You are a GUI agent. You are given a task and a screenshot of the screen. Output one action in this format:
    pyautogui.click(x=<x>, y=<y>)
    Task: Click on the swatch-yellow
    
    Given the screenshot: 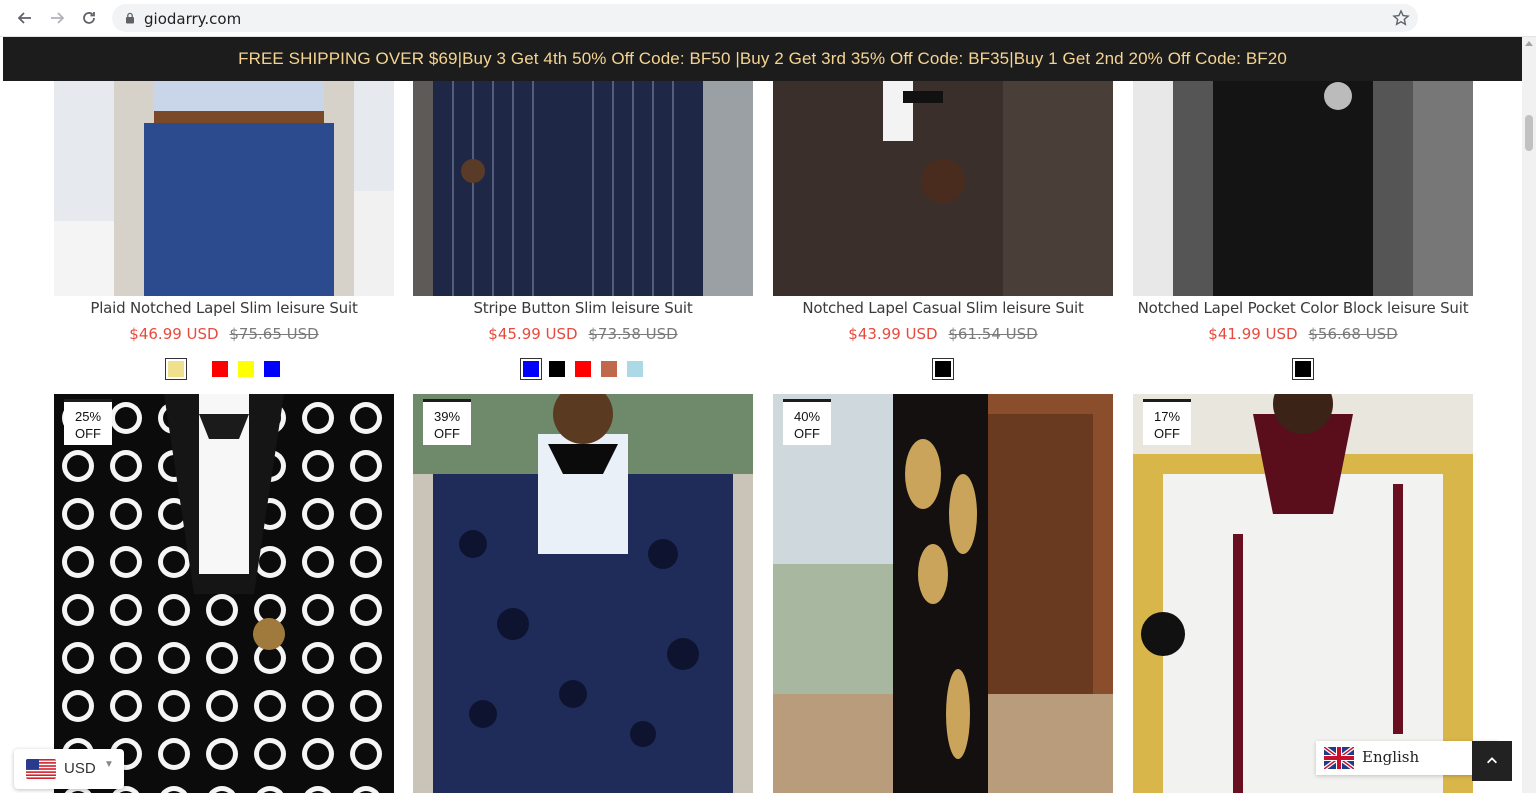 What is the action you would take?
    pyautogui.click(x=246, y=369)
    